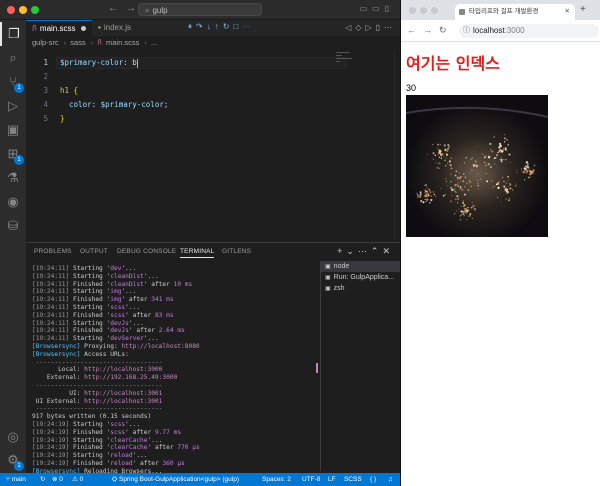  I want to click on city-lights-image, so click(477, 166).